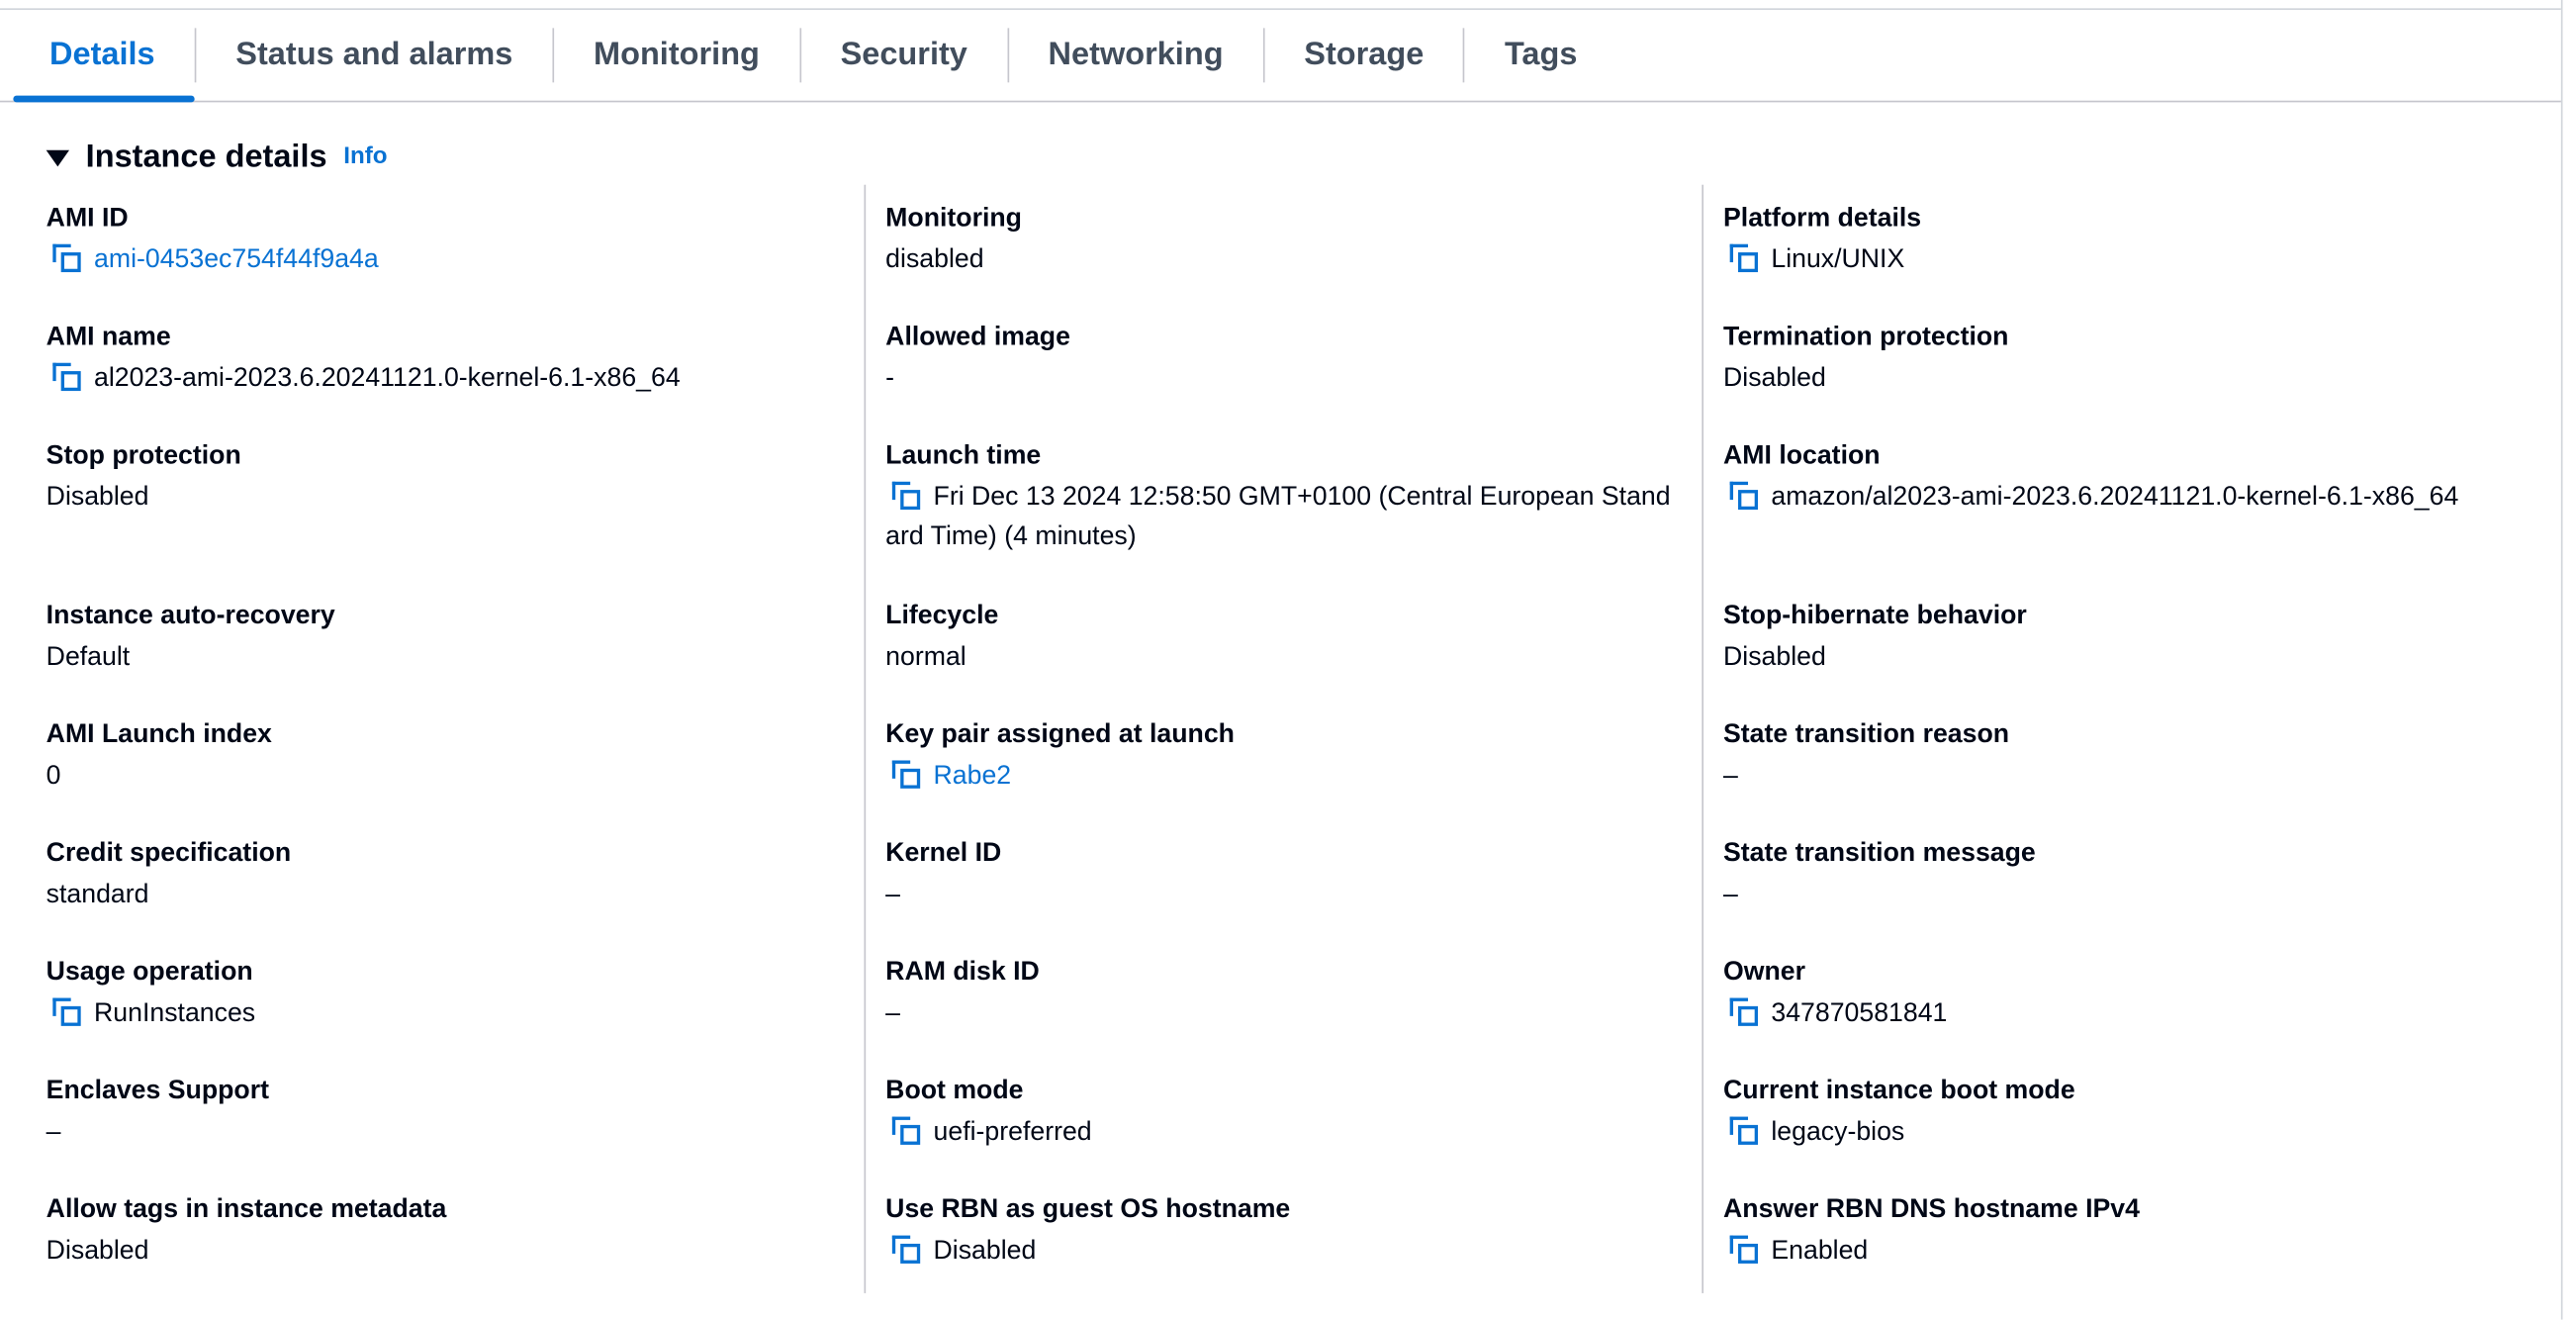 Image resolution: width=2576 pixels, height=1320 pixels. Describe the element at coordinates (442, 757) in the screenshot. I see `field-ami-launch-index: AMI Launch index 0` at that location.